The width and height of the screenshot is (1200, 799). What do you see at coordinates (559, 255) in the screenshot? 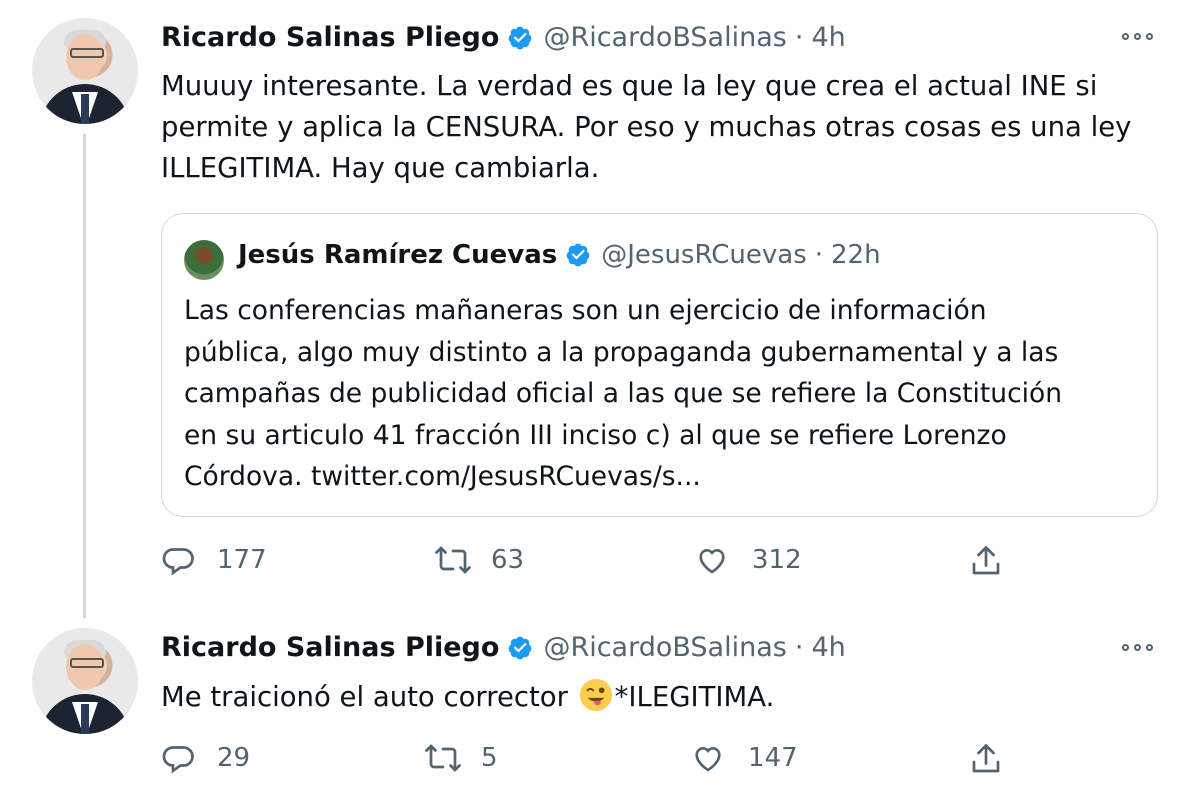
I see `quoted-tweet-header: Jesús Ramírez Cuevas @JesusRCuevas · 22h` at bounding box center [559, 255].